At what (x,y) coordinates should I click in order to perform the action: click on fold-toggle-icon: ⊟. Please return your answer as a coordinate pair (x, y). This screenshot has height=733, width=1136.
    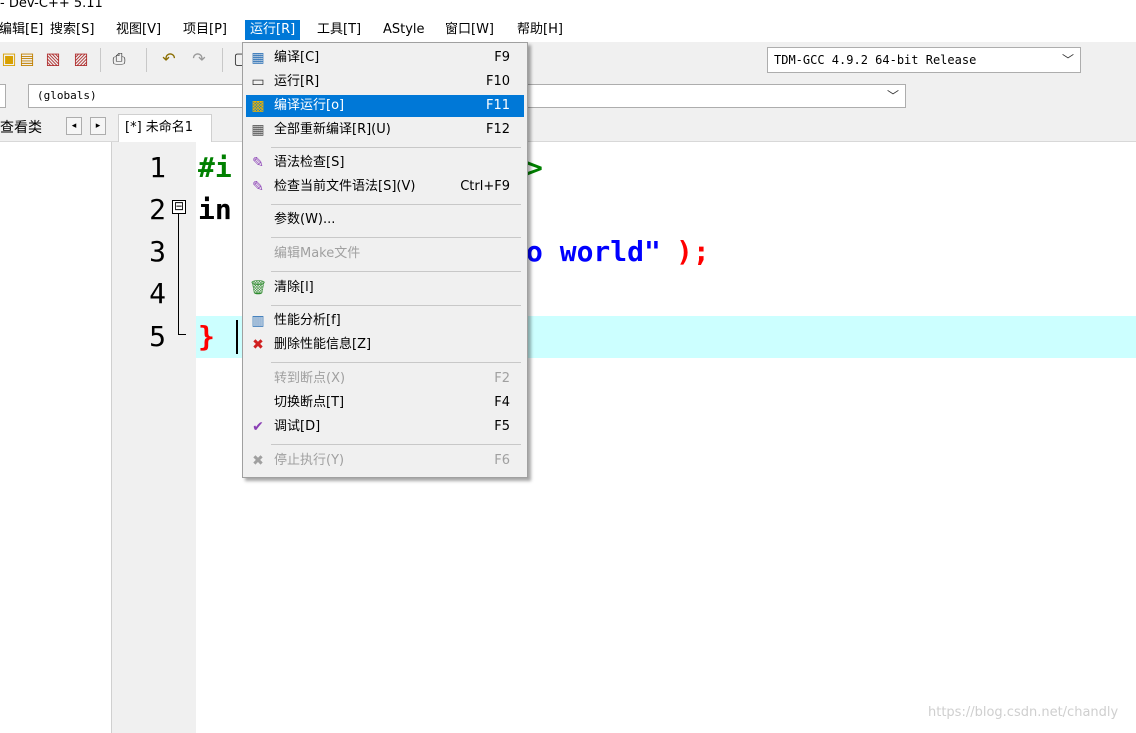
    Looking at the image, I should click on (179, 207).